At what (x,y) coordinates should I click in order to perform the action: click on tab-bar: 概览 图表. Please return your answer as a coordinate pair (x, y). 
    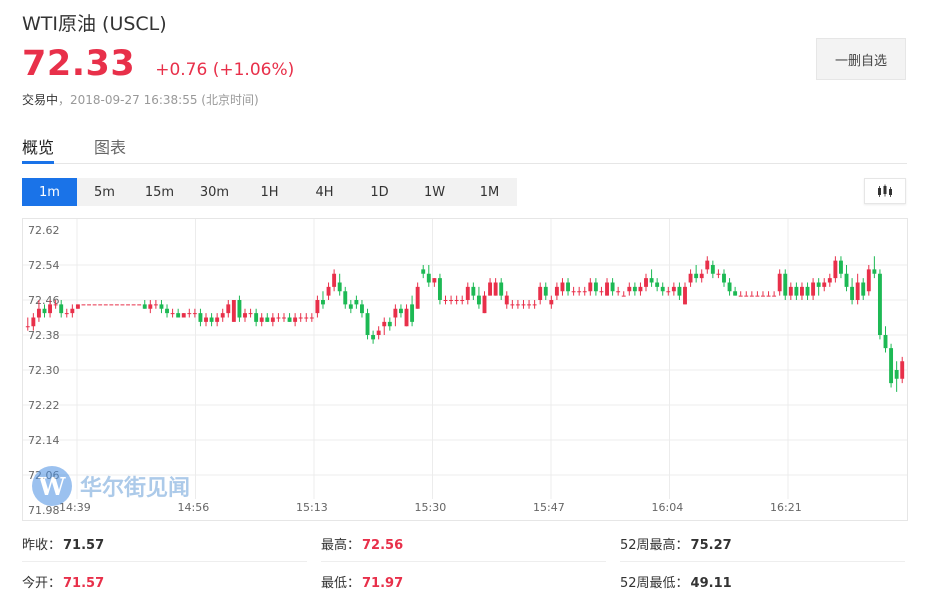
    Looking at the image, I should click on (464, 147).